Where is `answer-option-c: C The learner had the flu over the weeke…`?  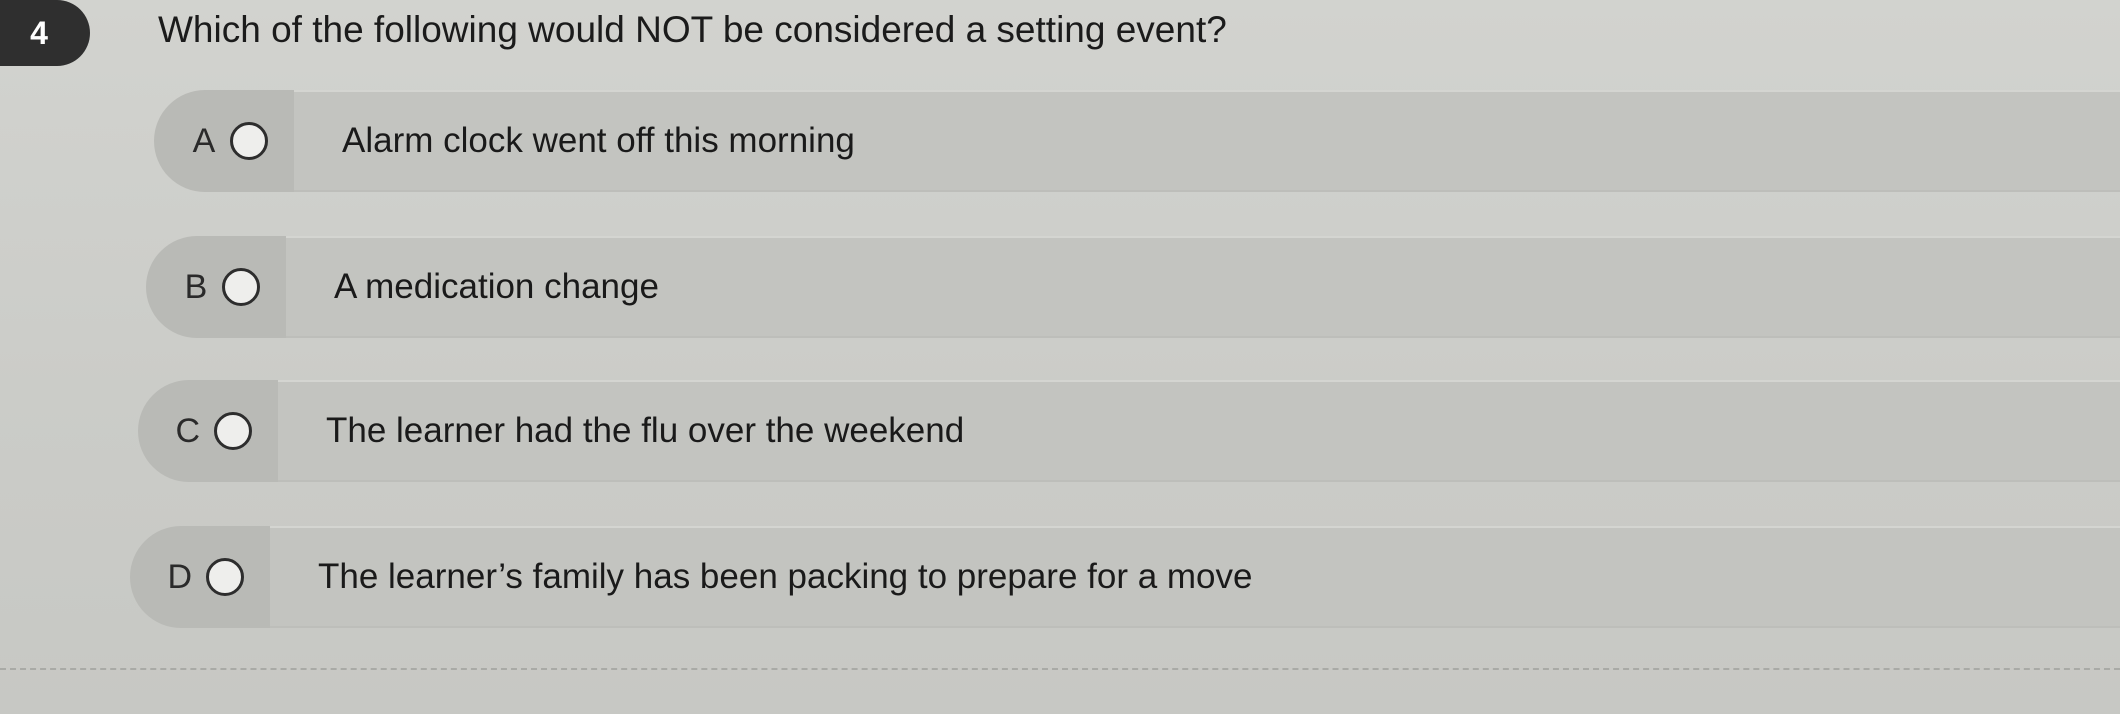
answer-option-c: C The learner had the flu over the weeke… is located at coordinates (1129, 431).